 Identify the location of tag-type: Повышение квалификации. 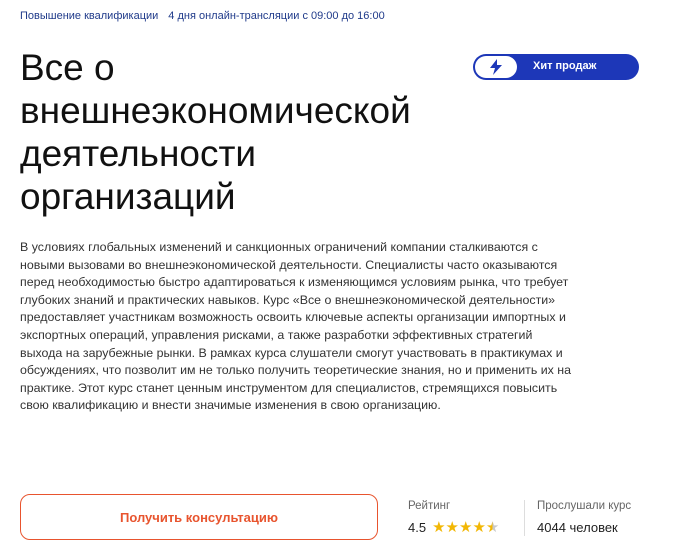
(89, 16).